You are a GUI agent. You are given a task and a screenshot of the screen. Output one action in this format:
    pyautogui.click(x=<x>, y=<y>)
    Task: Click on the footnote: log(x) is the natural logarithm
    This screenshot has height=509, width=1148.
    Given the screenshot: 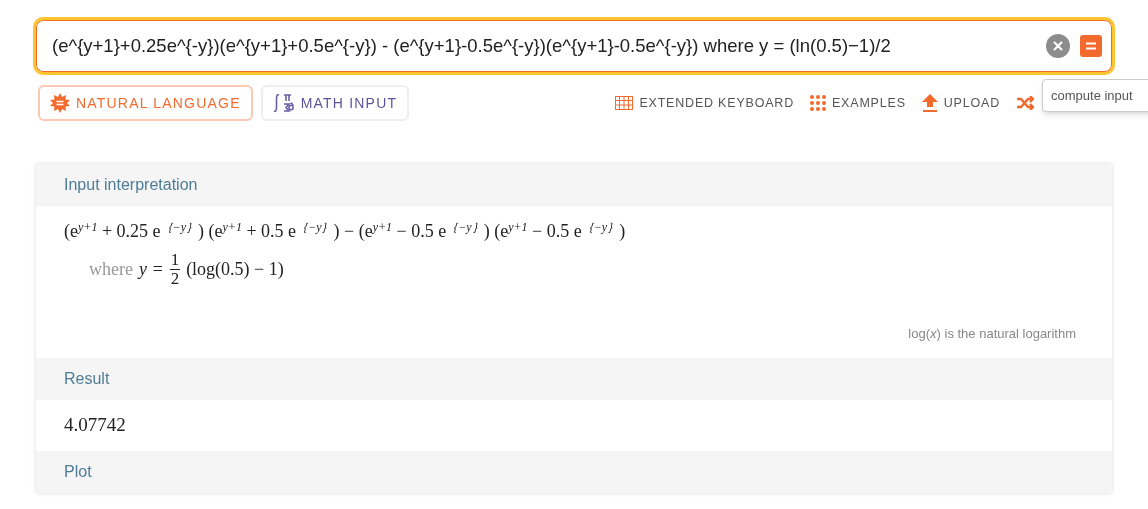 What is the action you would take?
    pyautogui.click(x=992, y=334)
    